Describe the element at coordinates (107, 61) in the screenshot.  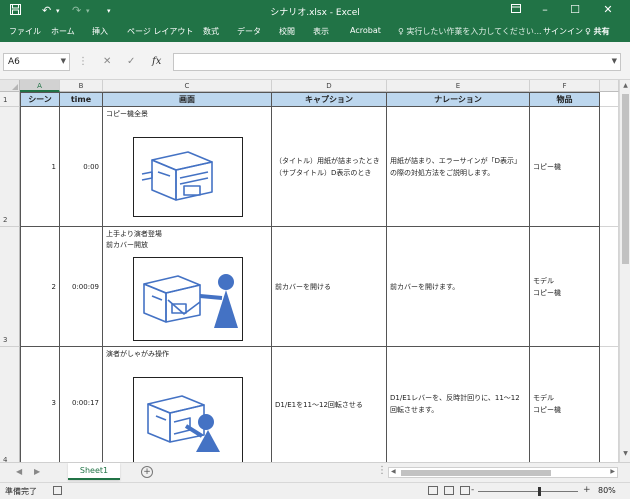
I see `cancel-icon: ✕` at that location.